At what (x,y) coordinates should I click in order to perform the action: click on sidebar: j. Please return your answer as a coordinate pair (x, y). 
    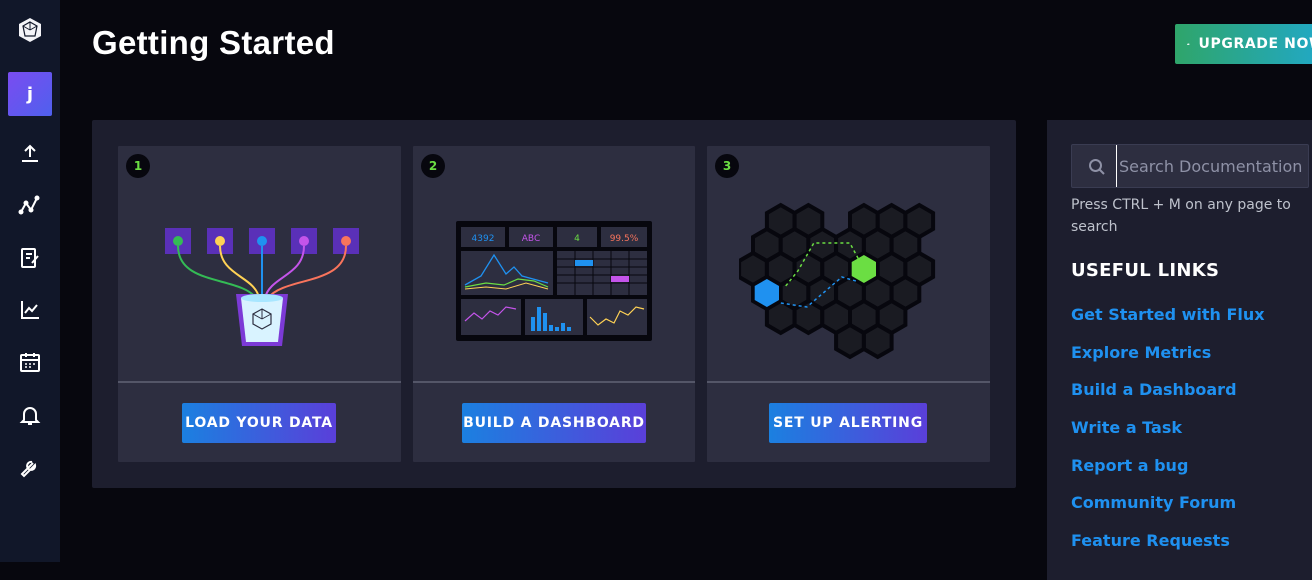
    Looking at the image, I should click on (30, 281).